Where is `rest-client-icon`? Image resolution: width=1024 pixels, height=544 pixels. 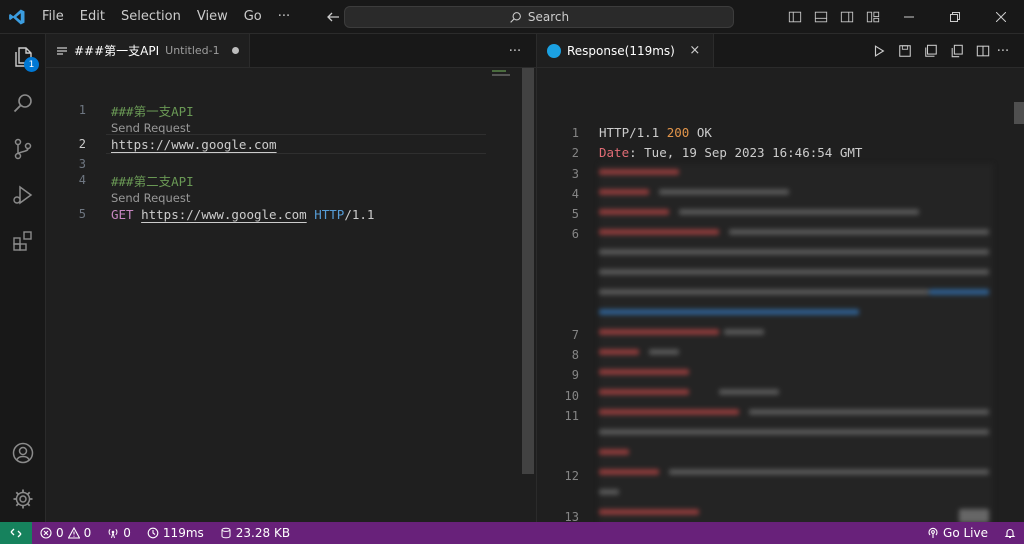 rest-client-icon is located at coordinates (554, 50).